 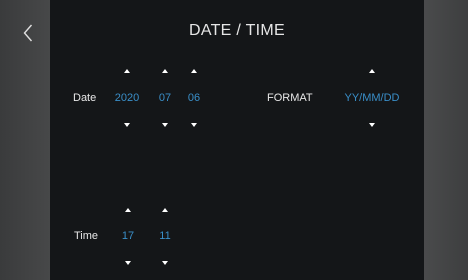 What do you see at coordinates (372, 71) in the screenshot?
I see `format-up-arrow` at bounding box center [372, 71].